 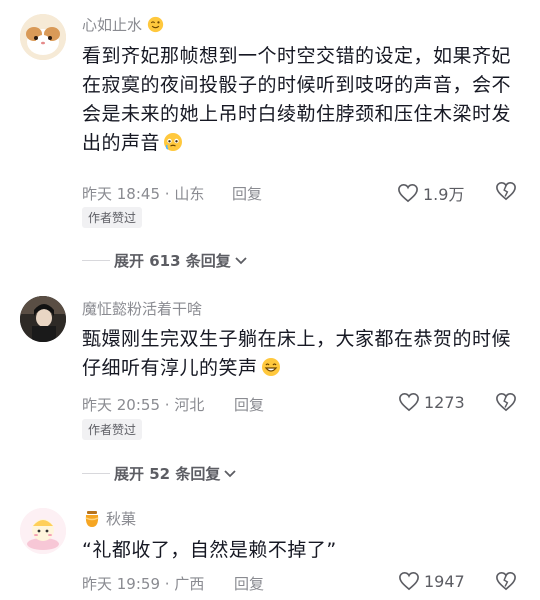 I want to click on like-count: 1273, so click(x=444, y=402).